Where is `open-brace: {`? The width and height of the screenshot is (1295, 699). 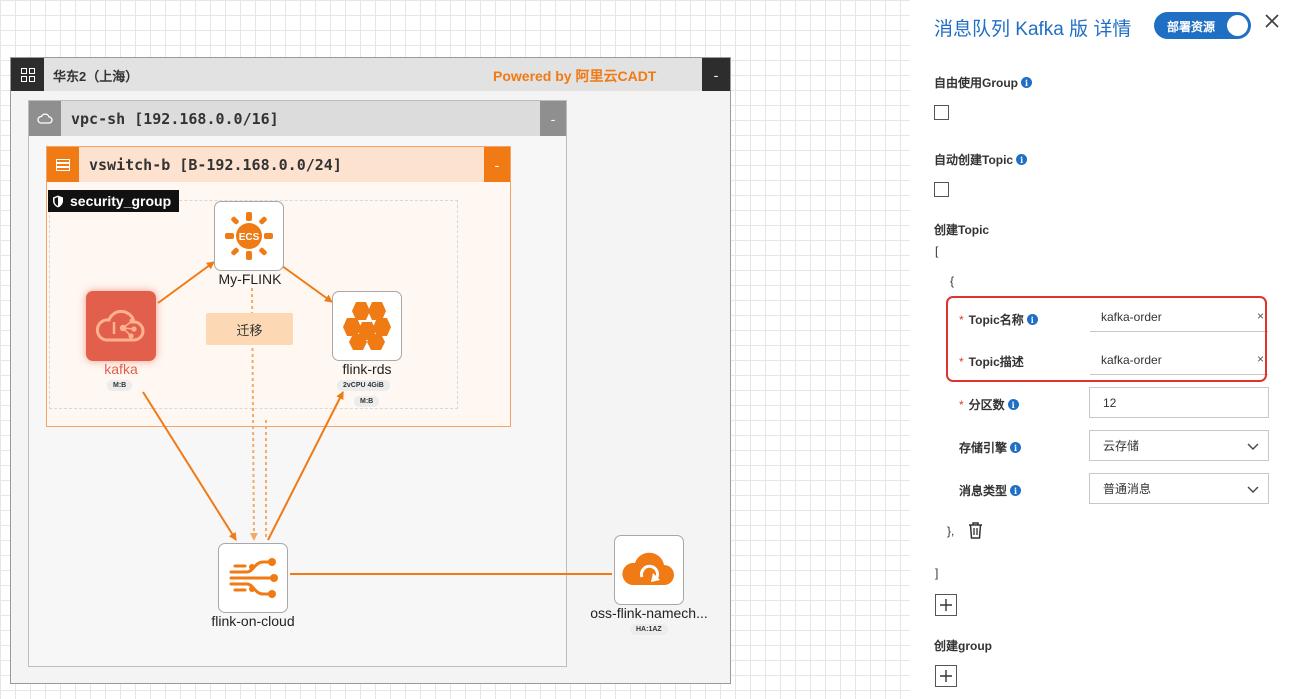
open-brace: { is located at coordinates (952, 281).